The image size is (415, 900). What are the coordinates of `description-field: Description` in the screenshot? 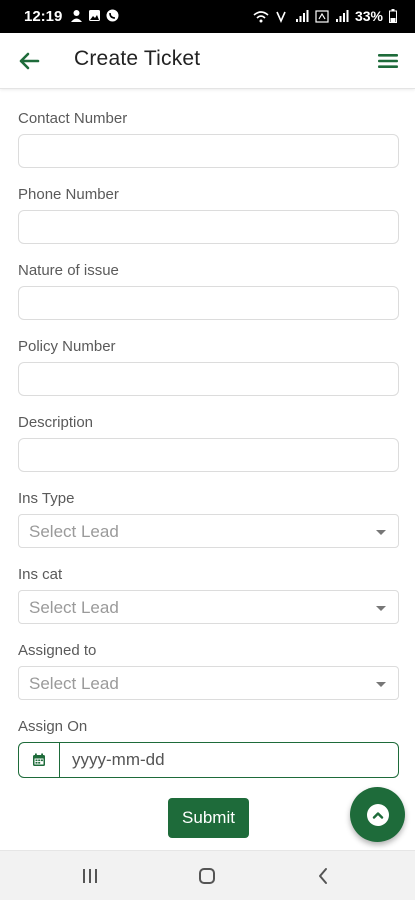 It's located at (208, 443).